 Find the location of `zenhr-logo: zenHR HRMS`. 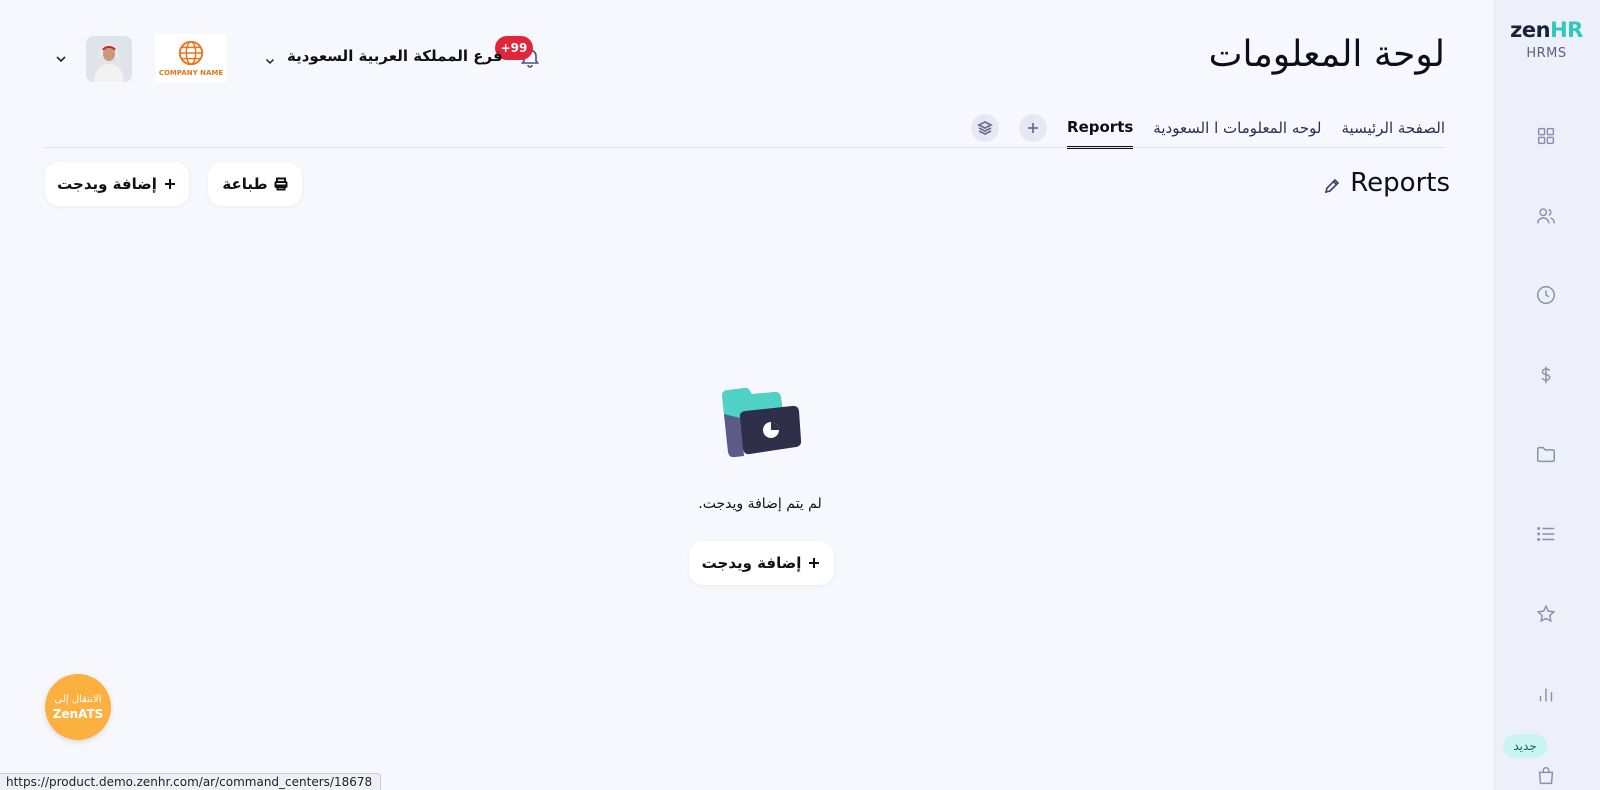

zenhr-logo: zenHR HRMS is located at coordinates (1546, 39).